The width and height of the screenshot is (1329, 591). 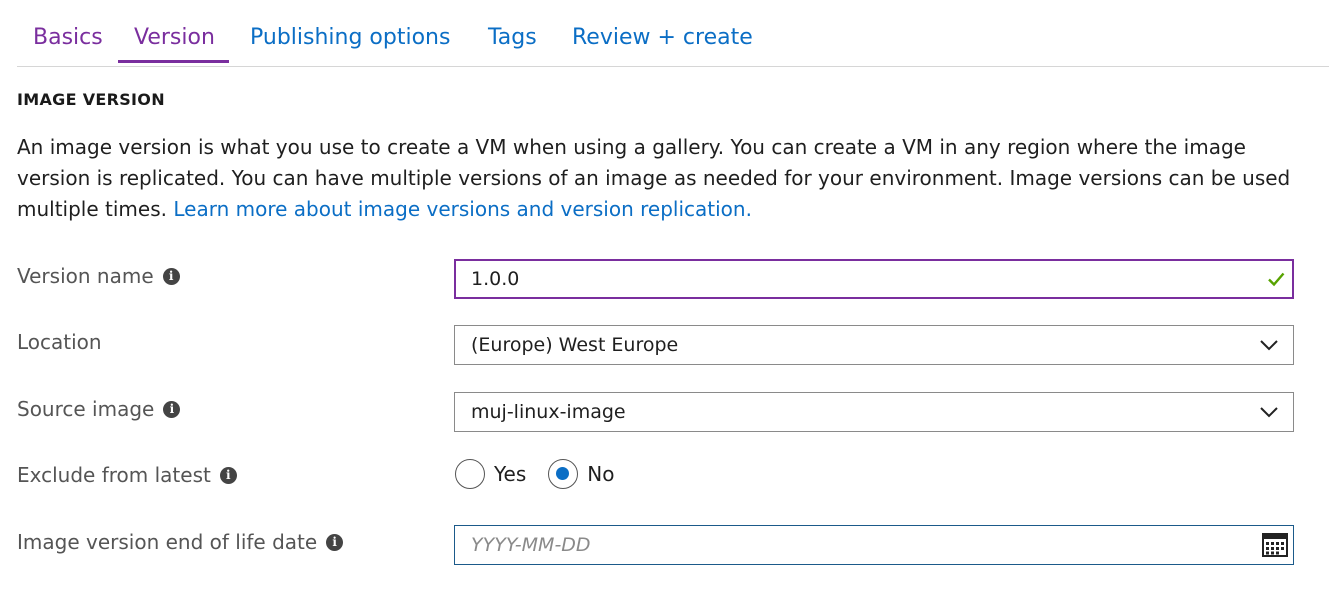 I want to click on exclude-from-latest-radio-group: Yes No, so click(x=546, y=474).